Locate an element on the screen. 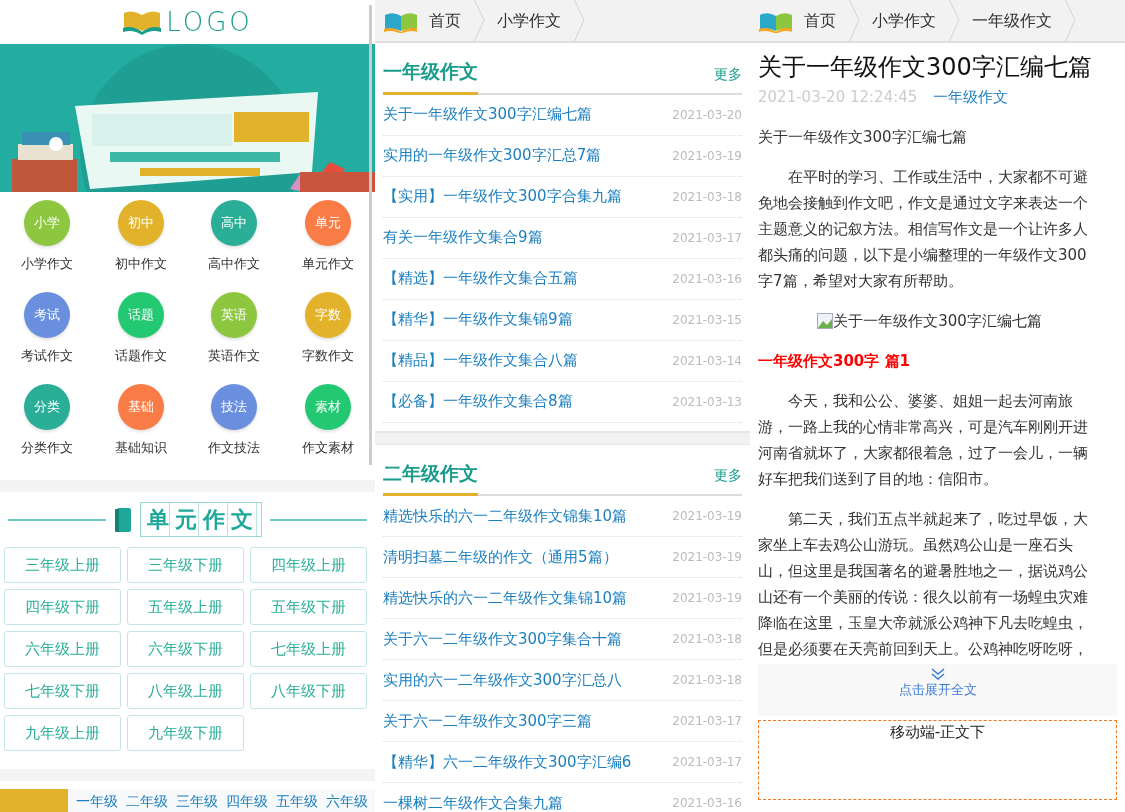 Image resolution: width=1125 pixels, height=812 pixels. article-link: 清明扫墓二年级的作文（通用5篇） is located at coordinates (500, 557).